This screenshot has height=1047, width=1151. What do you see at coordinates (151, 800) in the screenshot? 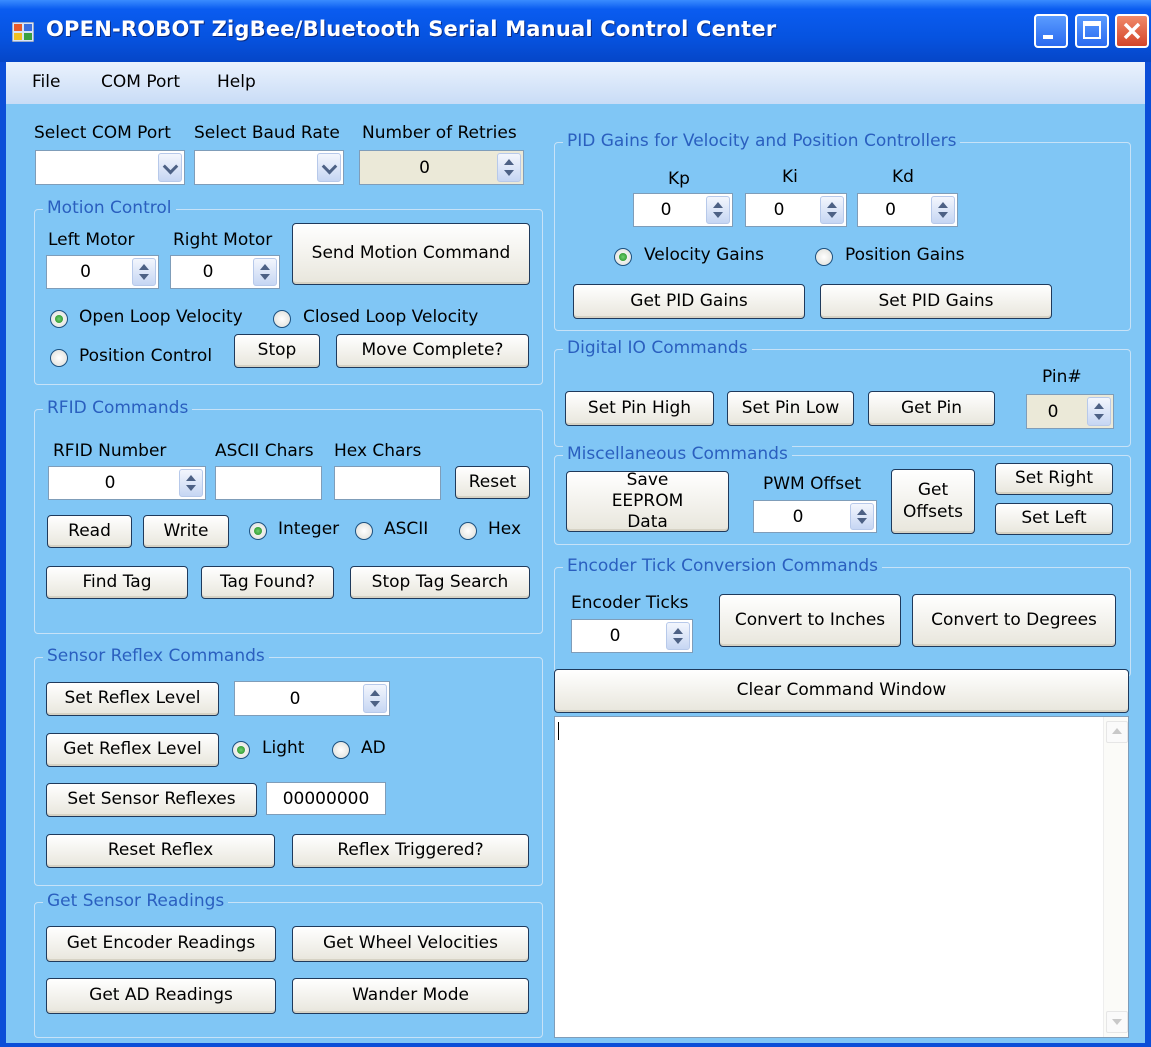
I see `set-sensor-reflexes-button: Set Sensor Reflexes` at bounding box center [151, 800].